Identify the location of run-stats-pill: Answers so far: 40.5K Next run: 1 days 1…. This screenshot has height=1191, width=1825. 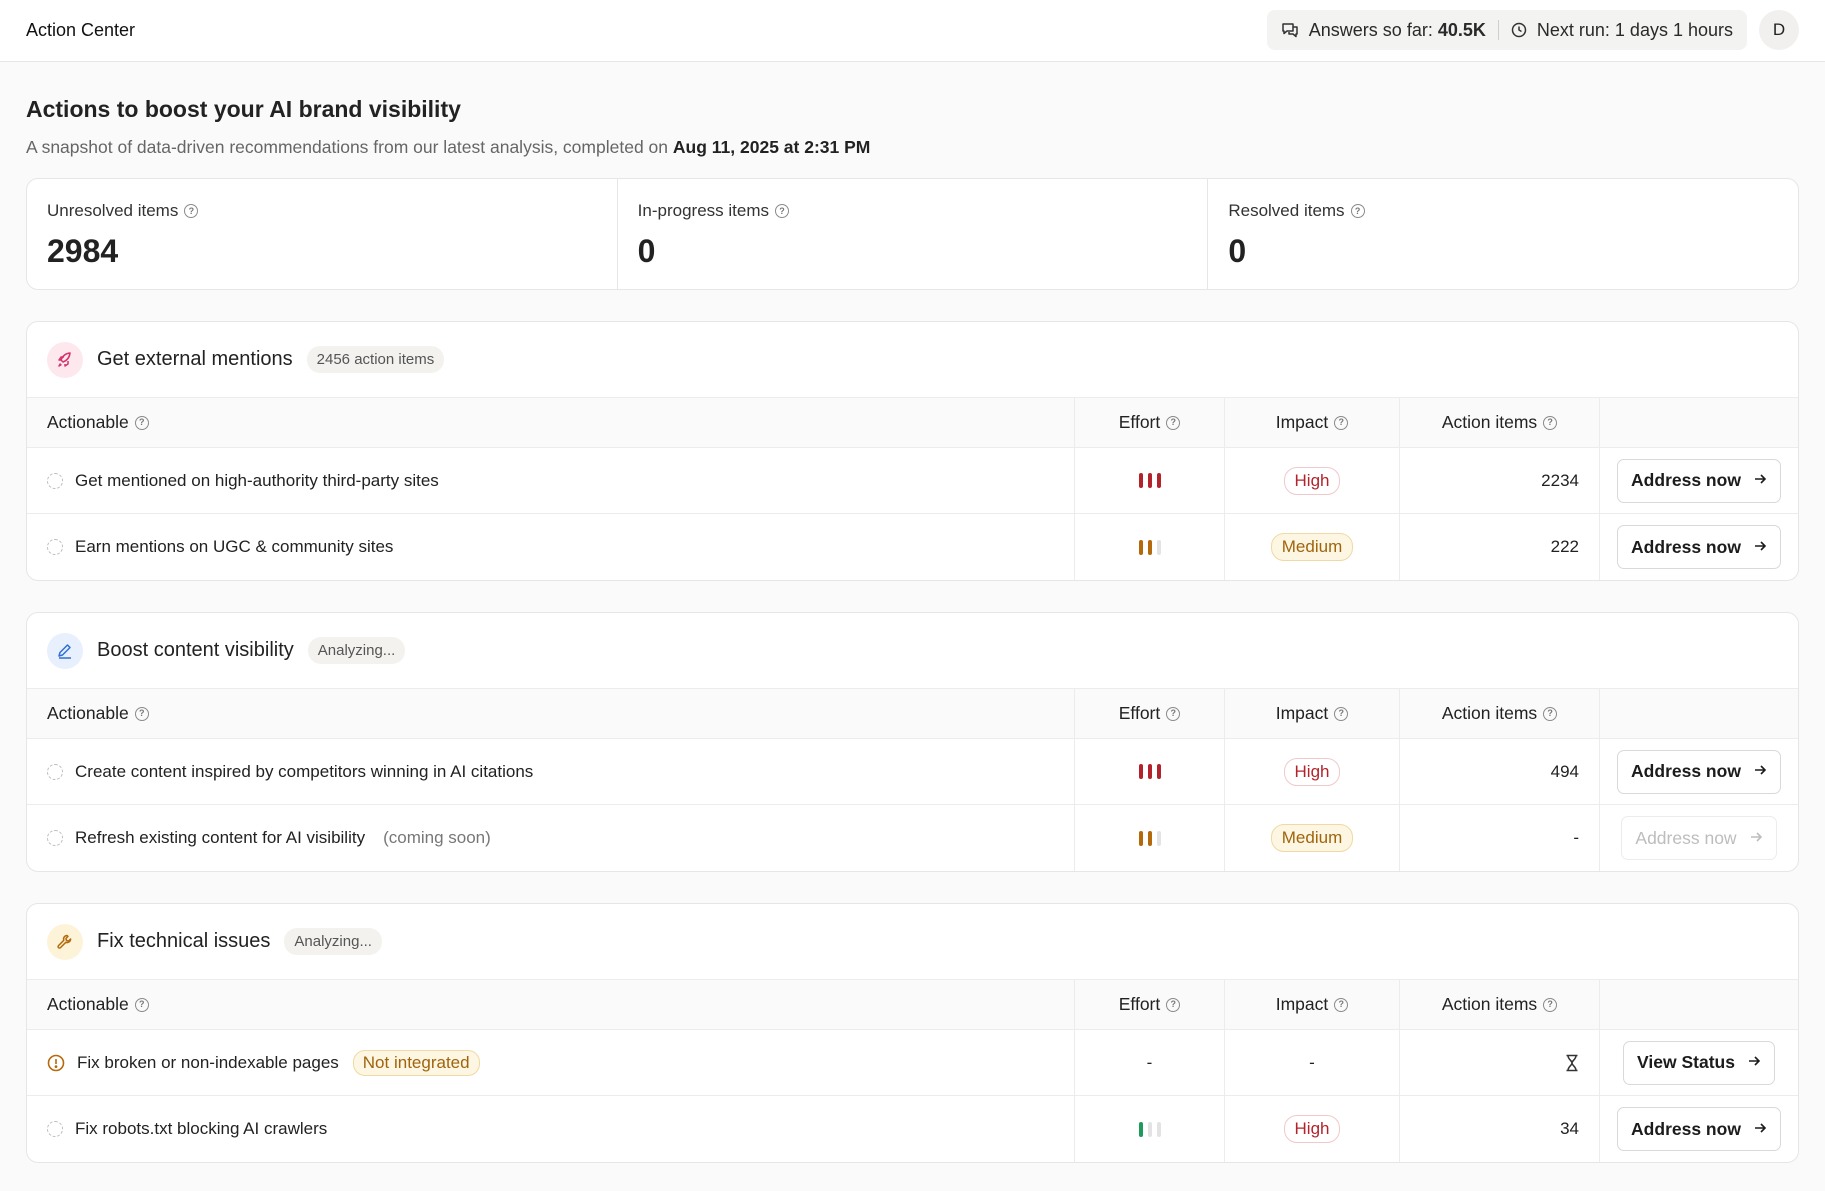
(1506, 30).